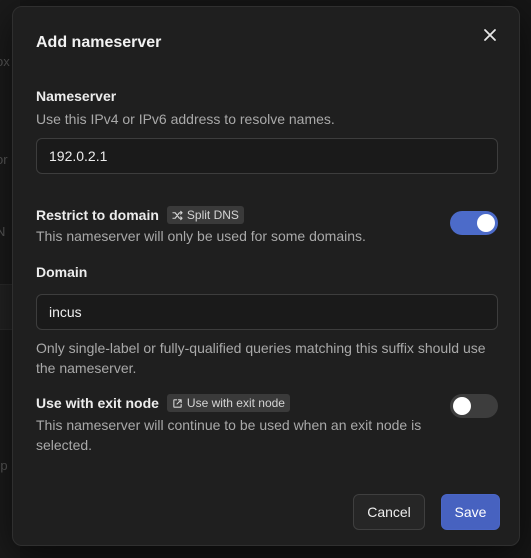  Describe the element at coordinates (389, 512) in the screenshot. I see `cancel-button: Cancel` at that location.